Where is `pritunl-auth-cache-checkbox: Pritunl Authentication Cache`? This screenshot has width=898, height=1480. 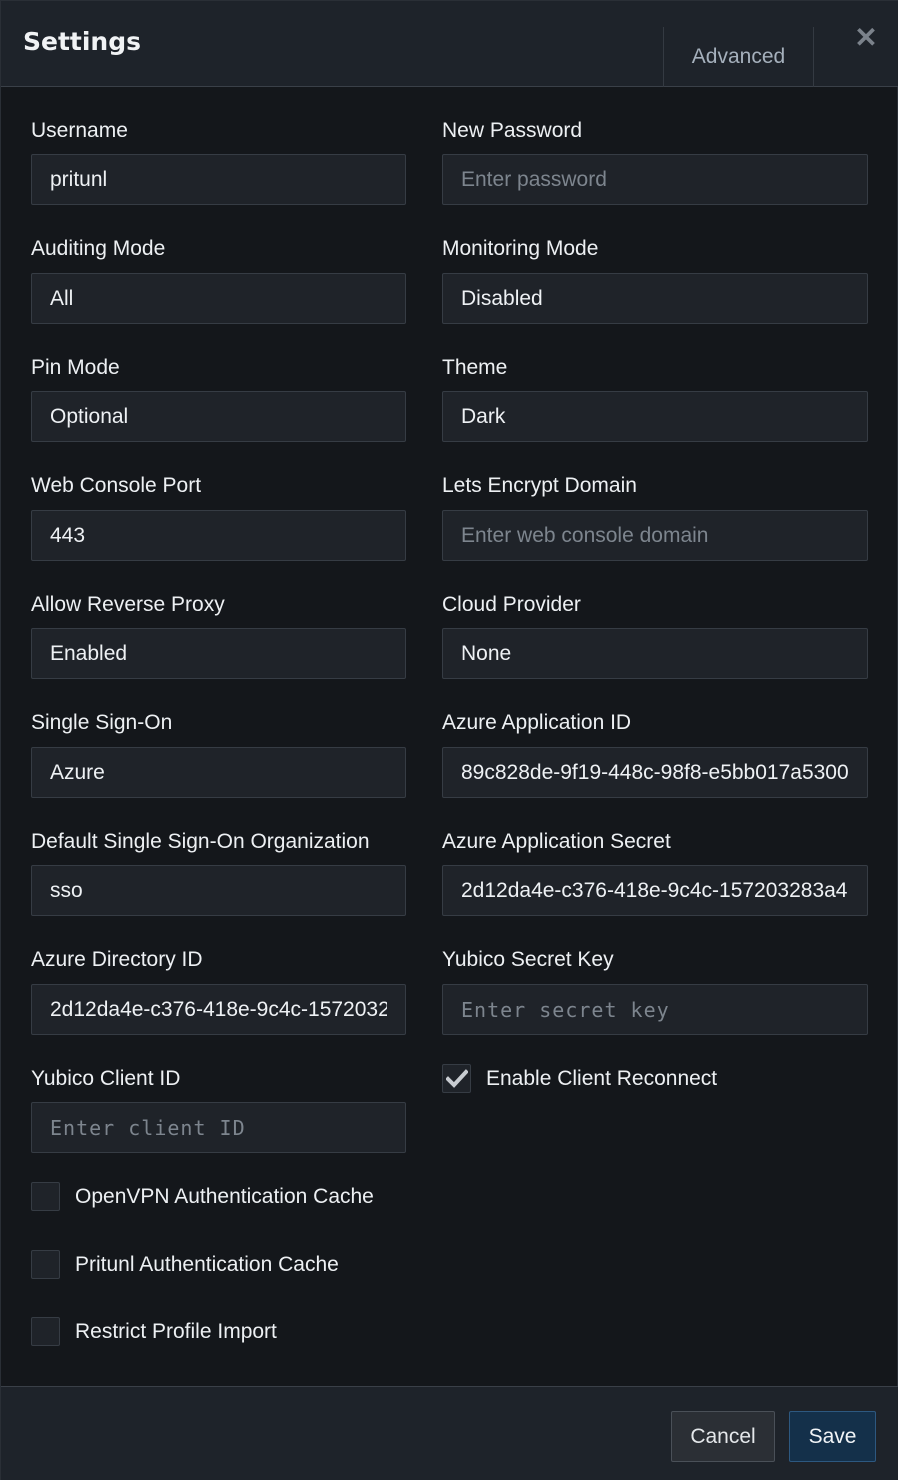 pritunl-auth-cache-checkbox: Pritunl Authentication Cache is located at coordinates (185, 1264).